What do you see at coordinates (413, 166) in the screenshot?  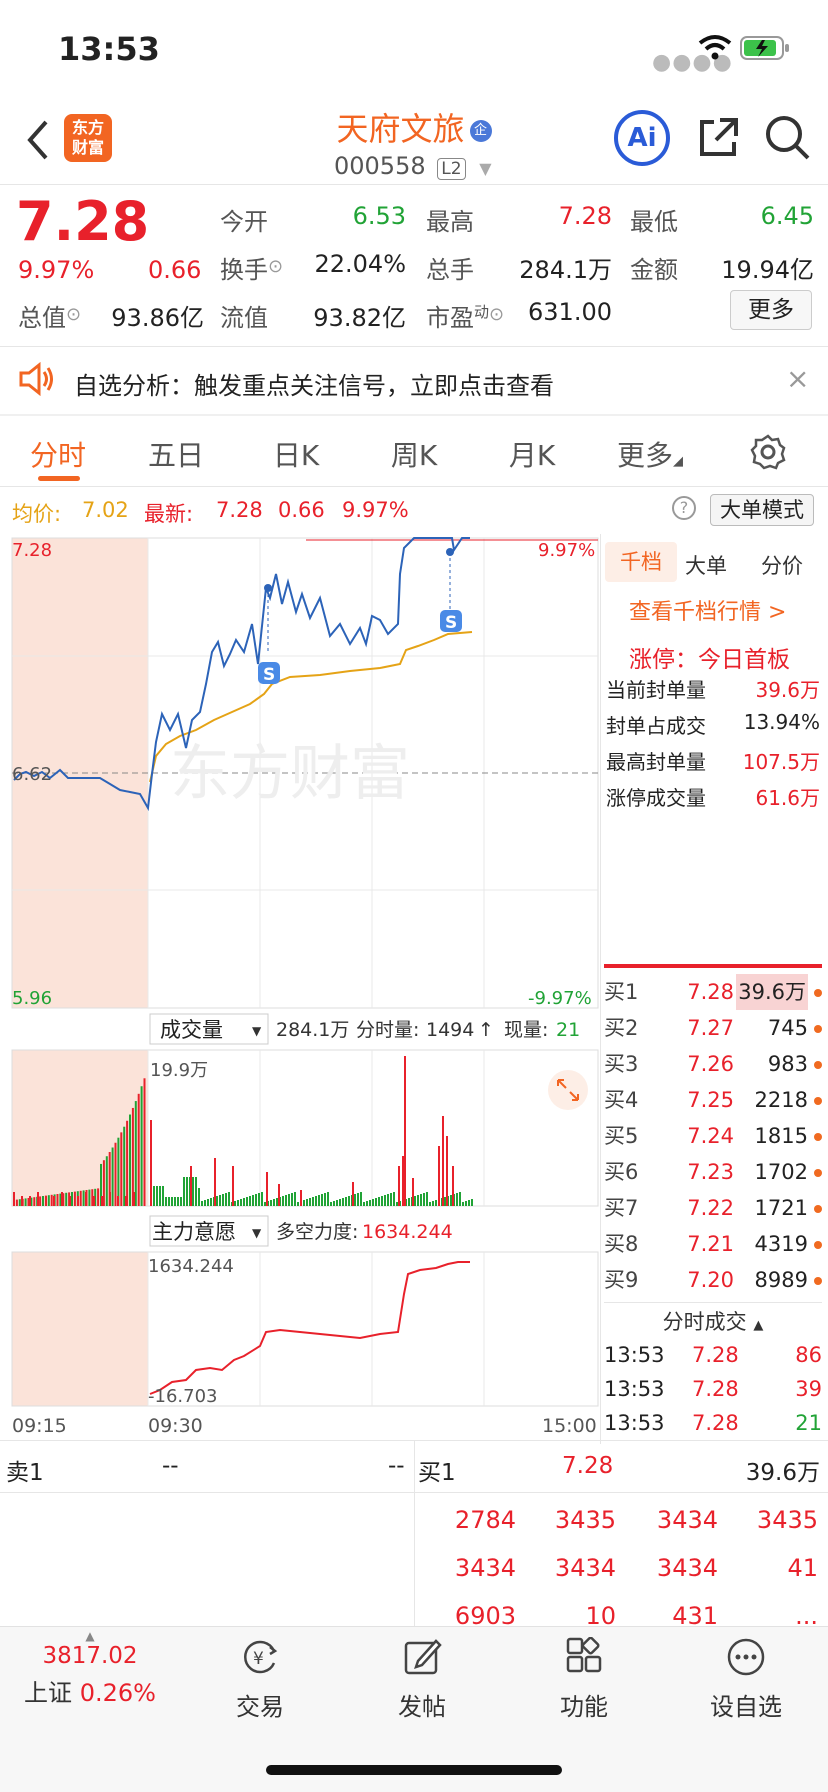 I see `stock-code: 000558 L2 ▼` at bounding box center [413, 166].